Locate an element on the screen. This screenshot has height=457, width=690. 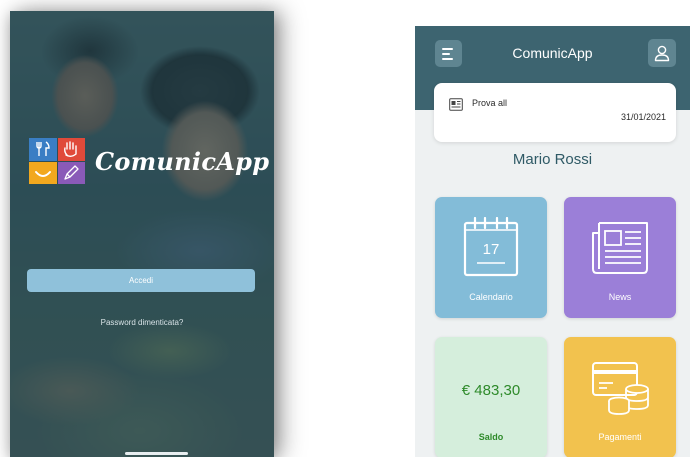
profile-button is located at coordinates (662, 53).